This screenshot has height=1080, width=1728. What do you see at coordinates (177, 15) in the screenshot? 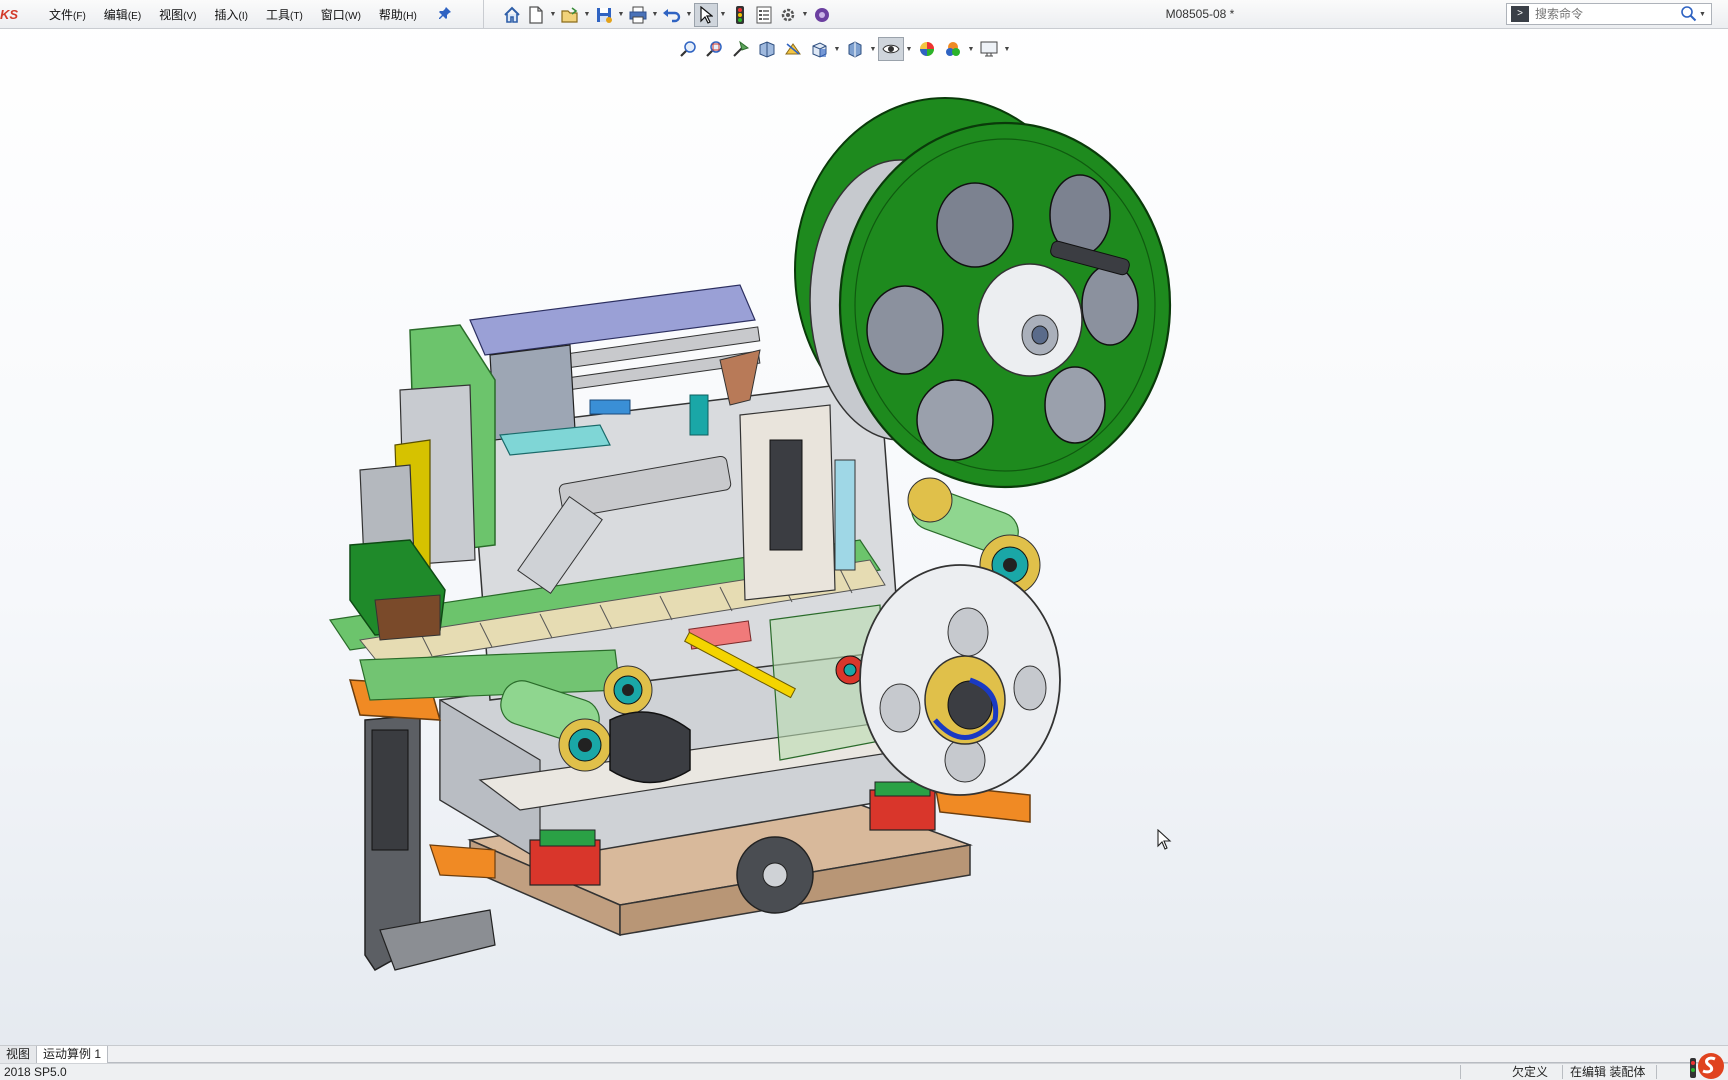
I see `menu-view: 视图(V)` at bounding box center [177, 15].